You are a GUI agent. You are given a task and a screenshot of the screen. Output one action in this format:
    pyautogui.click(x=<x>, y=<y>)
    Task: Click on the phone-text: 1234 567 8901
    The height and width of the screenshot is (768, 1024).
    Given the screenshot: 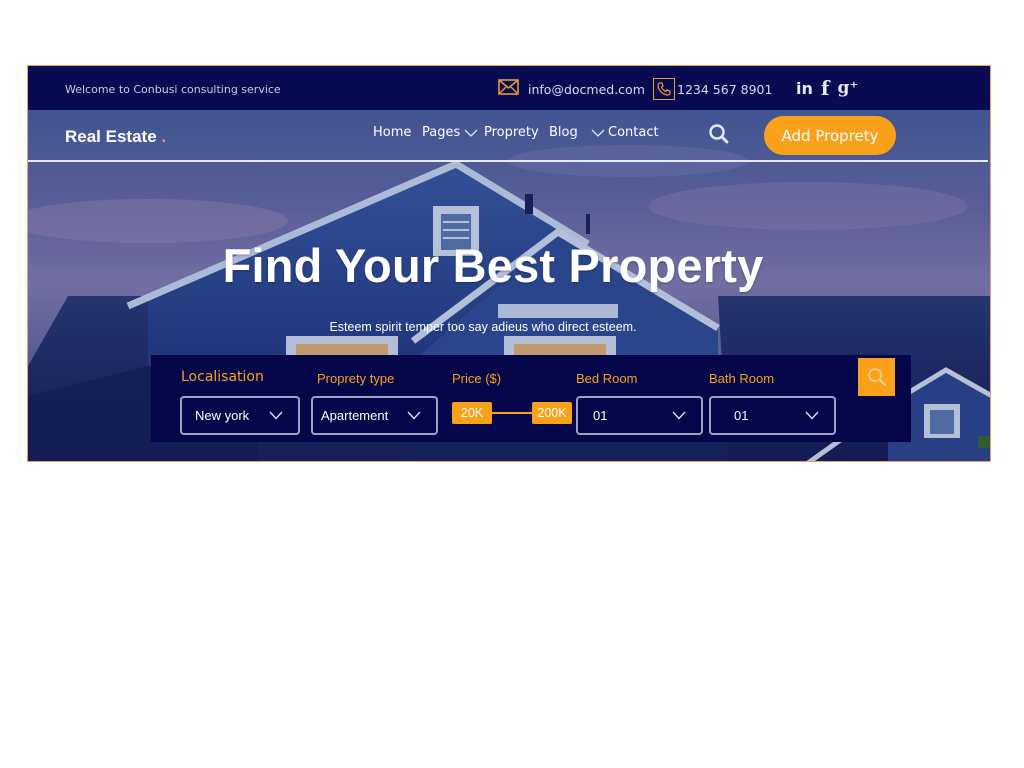 What is the action you would take?
    pyautogui.click(x=725, y=89)
    